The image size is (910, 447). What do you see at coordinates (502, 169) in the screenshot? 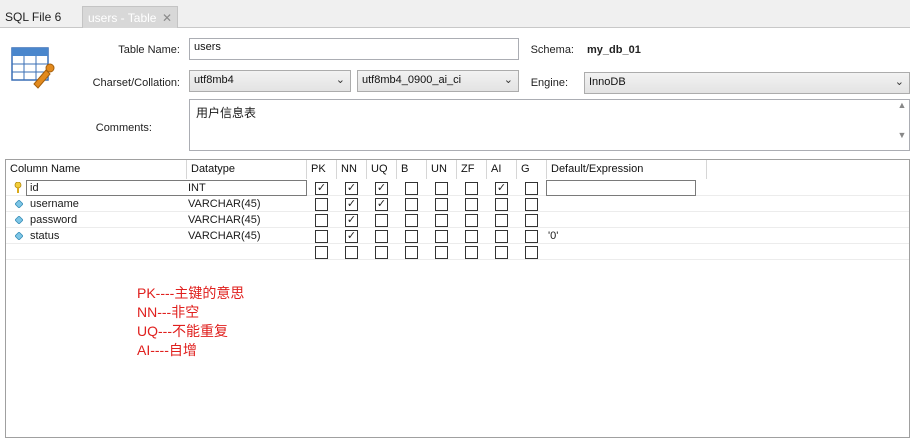
I see `header-ai: AI` at bounding box center [502, 169].